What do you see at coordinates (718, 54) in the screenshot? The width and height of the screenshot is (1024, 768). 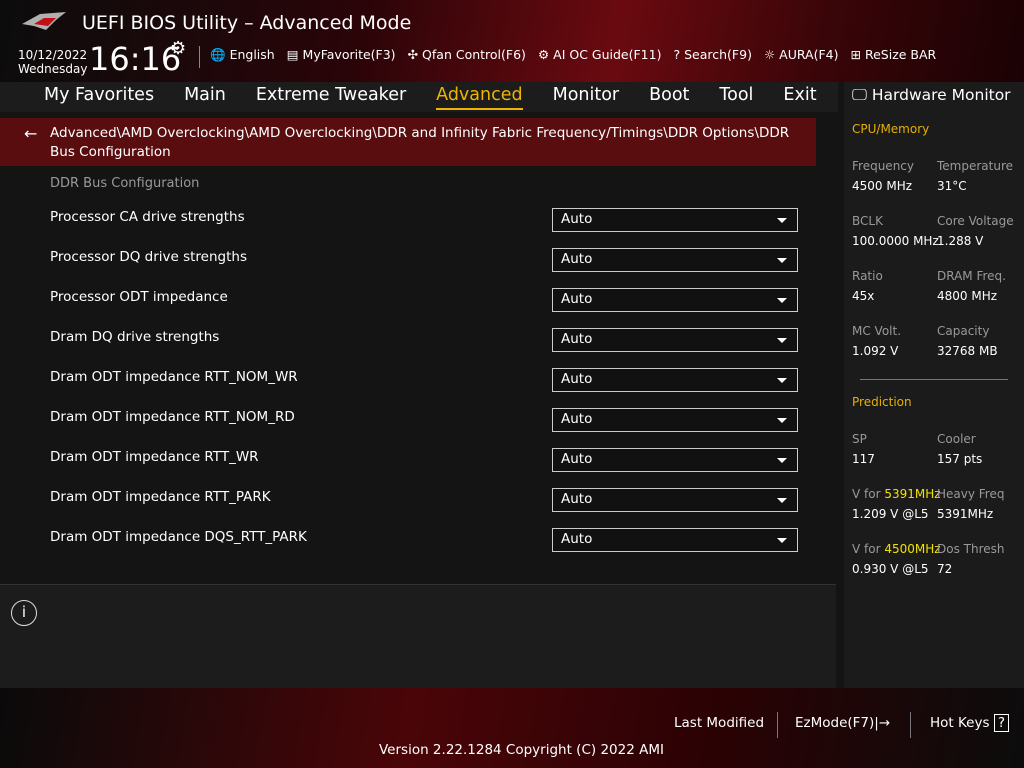 I see `toolbar-label: Search(F9)` at bounding box center [718, 54].